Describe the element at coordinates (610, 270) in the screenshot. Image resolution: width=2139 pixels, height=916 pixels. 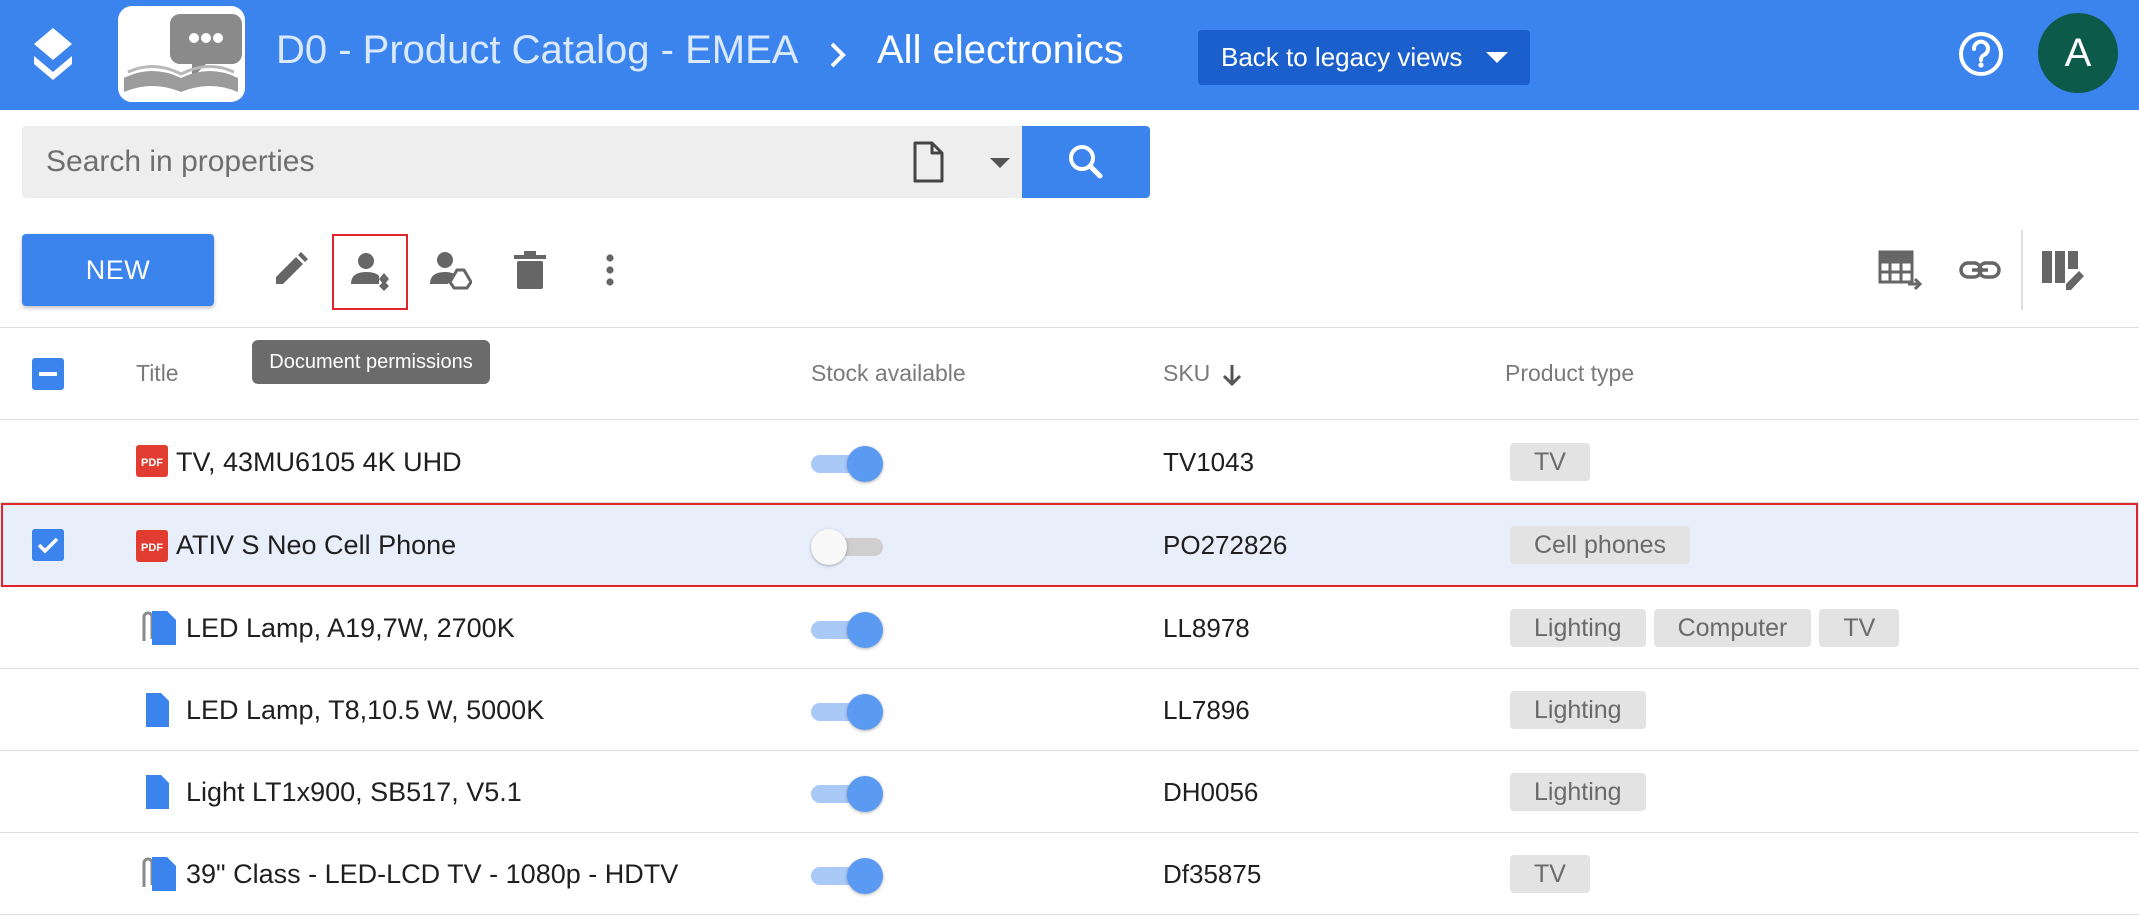
I see `more-vert-icon` at that location.